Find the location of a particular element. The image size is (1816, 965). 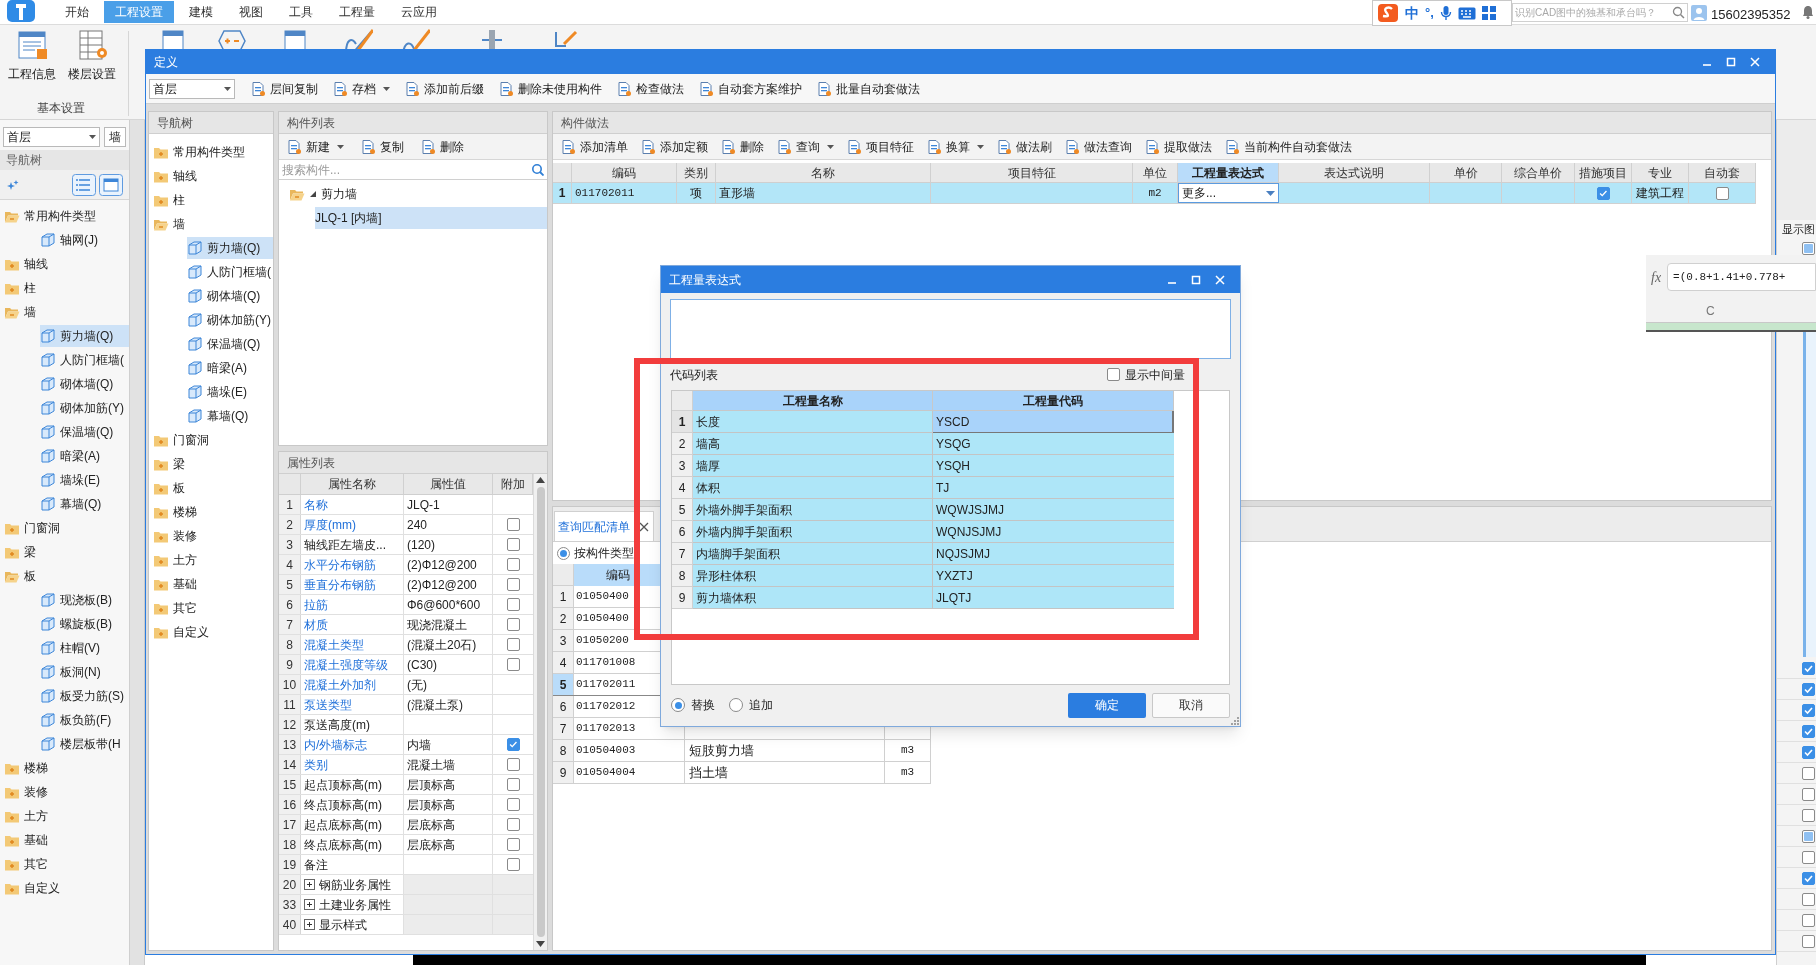

ribbon-tab: 建模 is located at coordinates (201, 12).